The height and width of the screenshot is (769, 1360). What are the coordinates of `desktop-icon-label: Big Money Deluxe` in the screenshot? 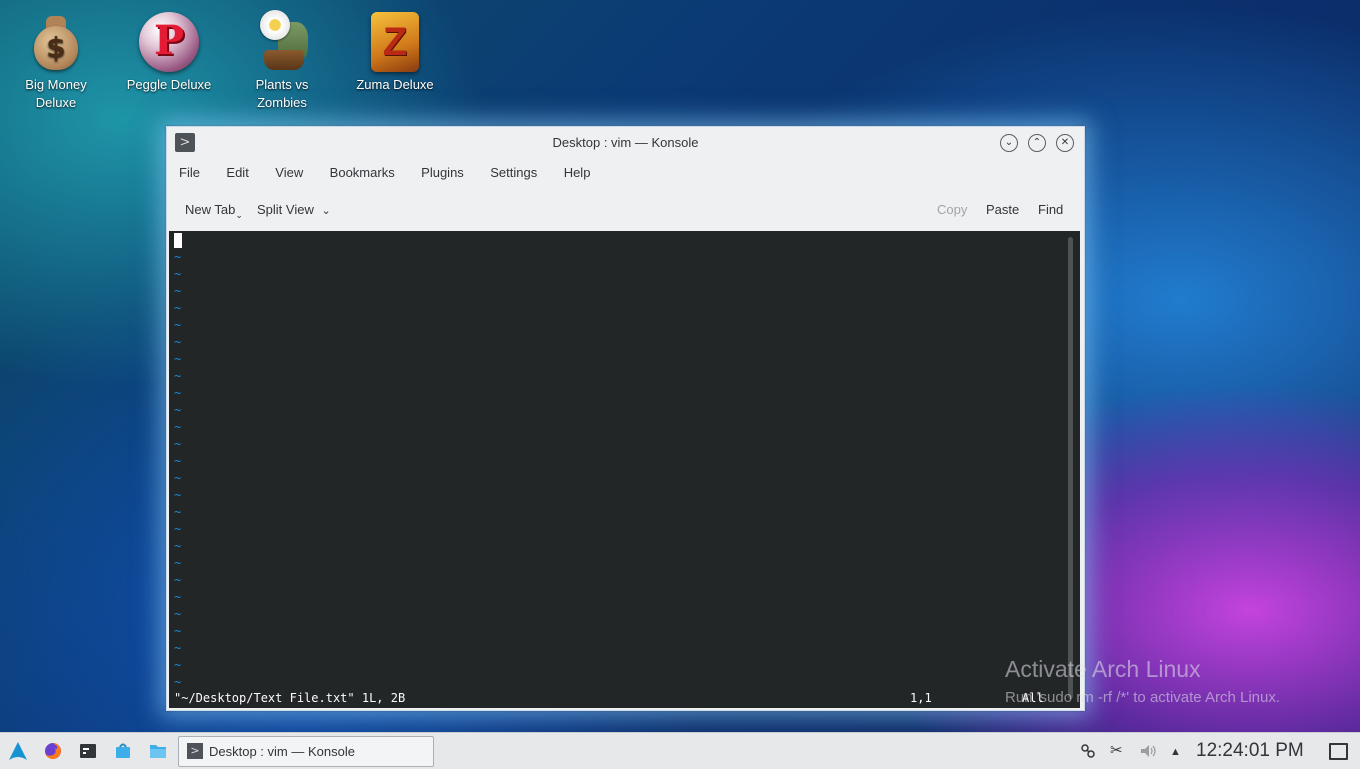 It's located at (56, 93).